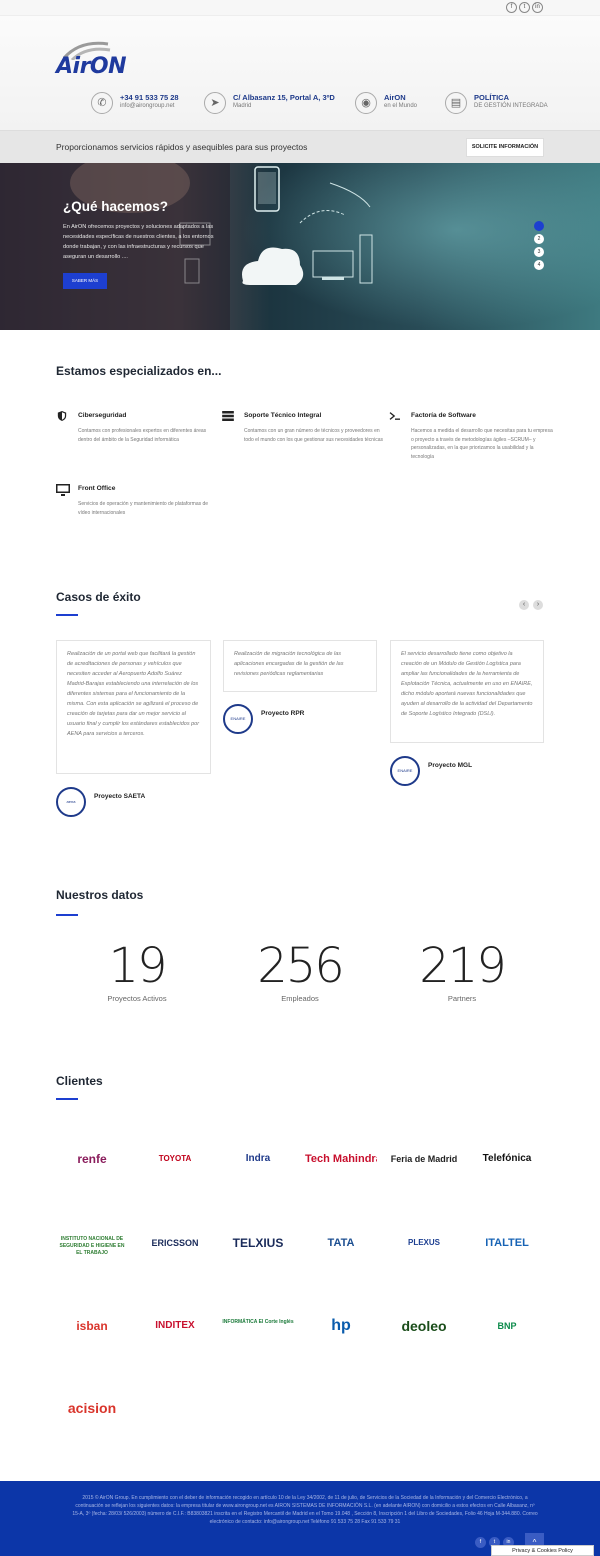  What do you see at coordinates (258, 1159) in the screenshot?
I see `client-logo-indra: Indra` at bounding box center [258, 1159].